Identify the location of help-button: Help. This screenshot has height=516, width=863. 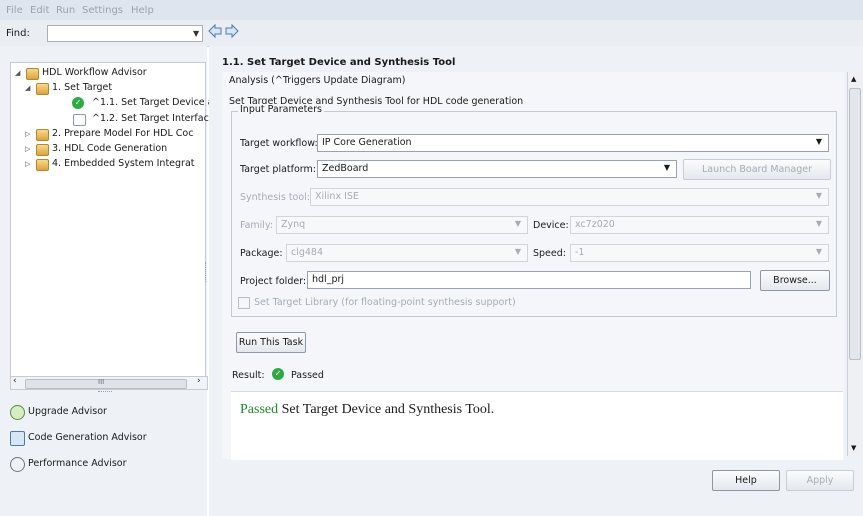
(746, 480).